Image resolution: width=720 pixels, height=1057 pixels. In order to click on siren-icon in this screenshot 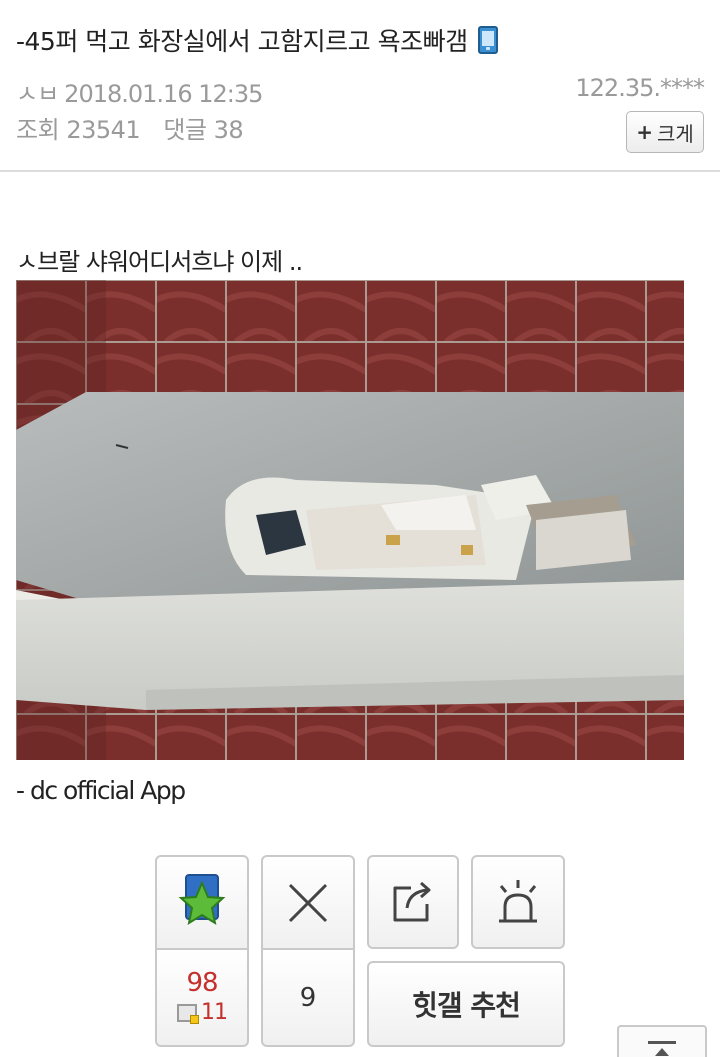, I will do `click(518, 901)`.